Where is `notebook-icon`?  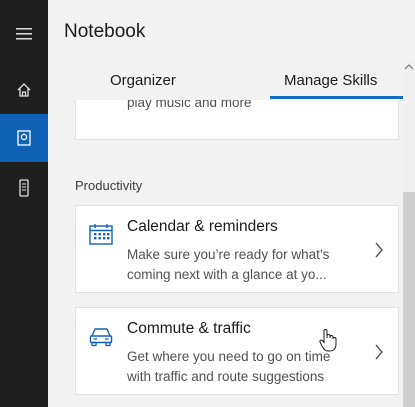 notebook-icon is located at coordinates (24, 138).